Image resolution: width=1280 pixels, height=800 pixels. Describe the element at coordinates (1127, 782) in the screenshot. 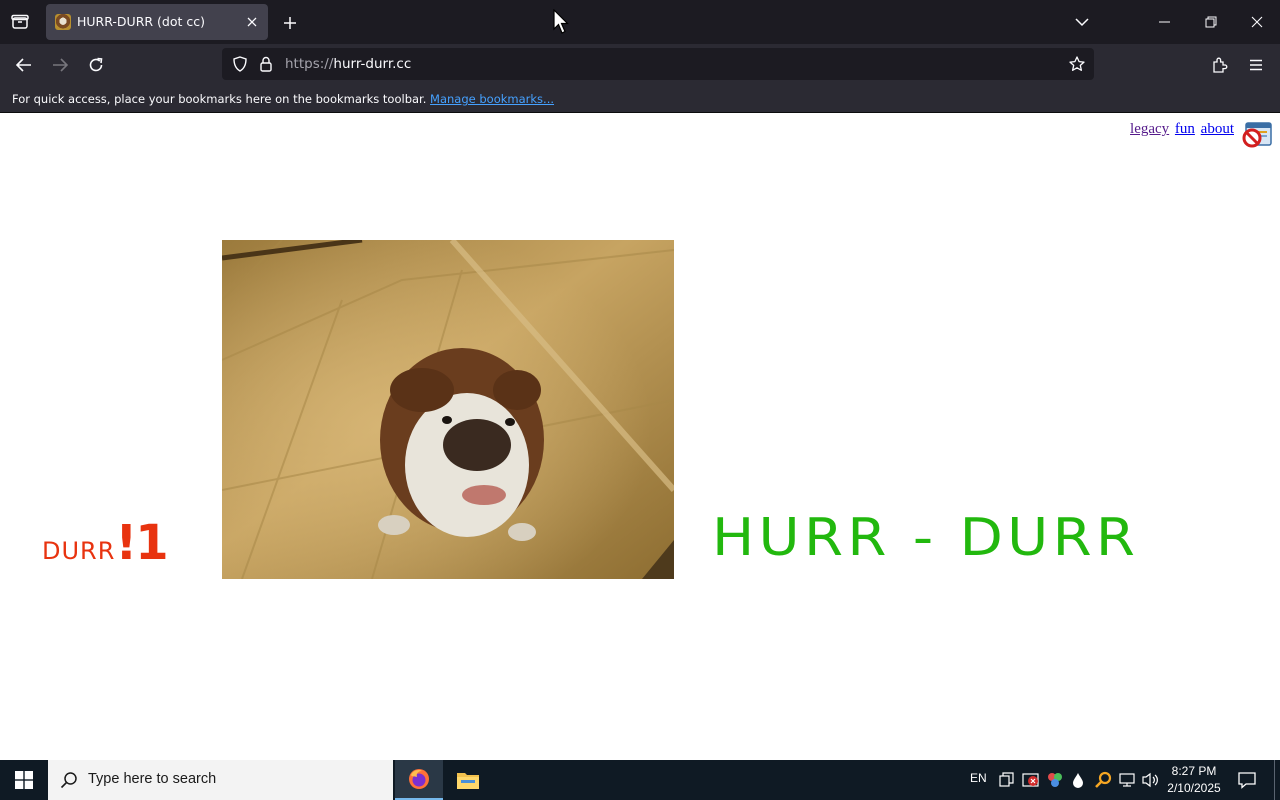

I see `network-icon` at that location.